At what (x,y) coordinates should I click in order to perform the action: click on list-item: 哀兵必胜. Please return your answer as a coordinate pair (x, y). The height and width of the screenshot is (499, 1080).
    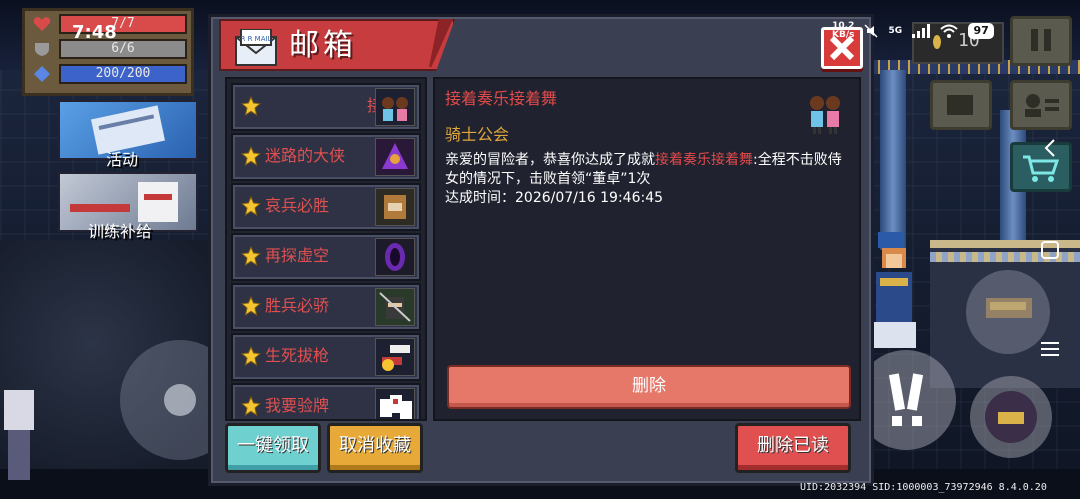
    Looking at the image, I should click on (326, 207).